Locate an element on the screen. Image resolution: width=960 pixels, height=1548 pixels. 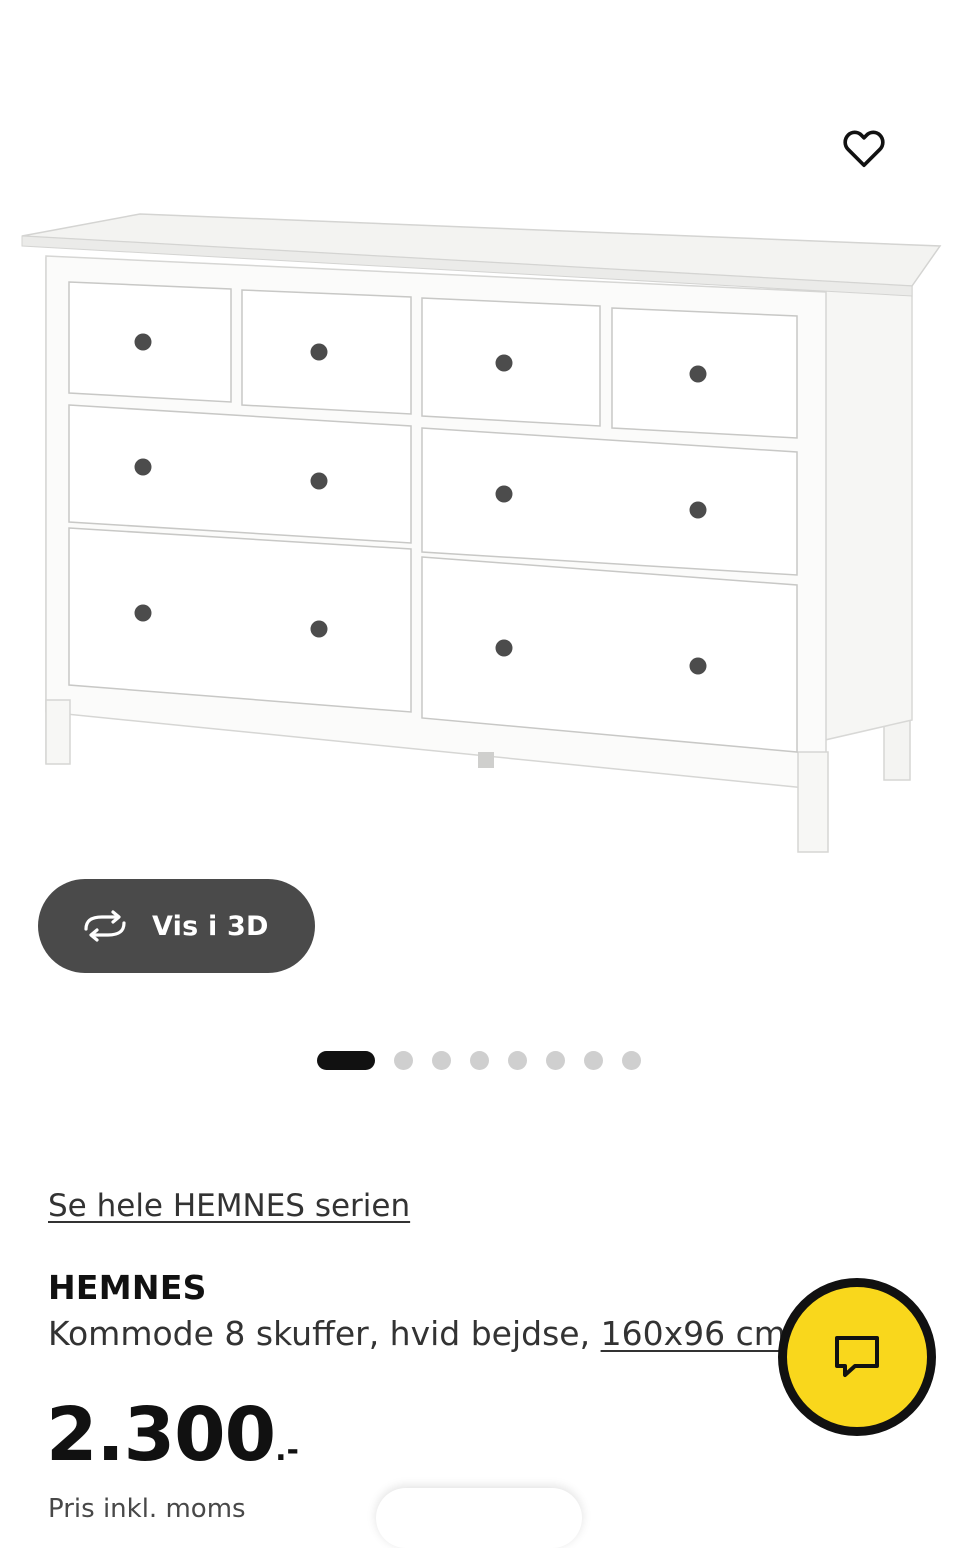
view-3d-button: Vis i 3D is located at coordinates (176, 926).